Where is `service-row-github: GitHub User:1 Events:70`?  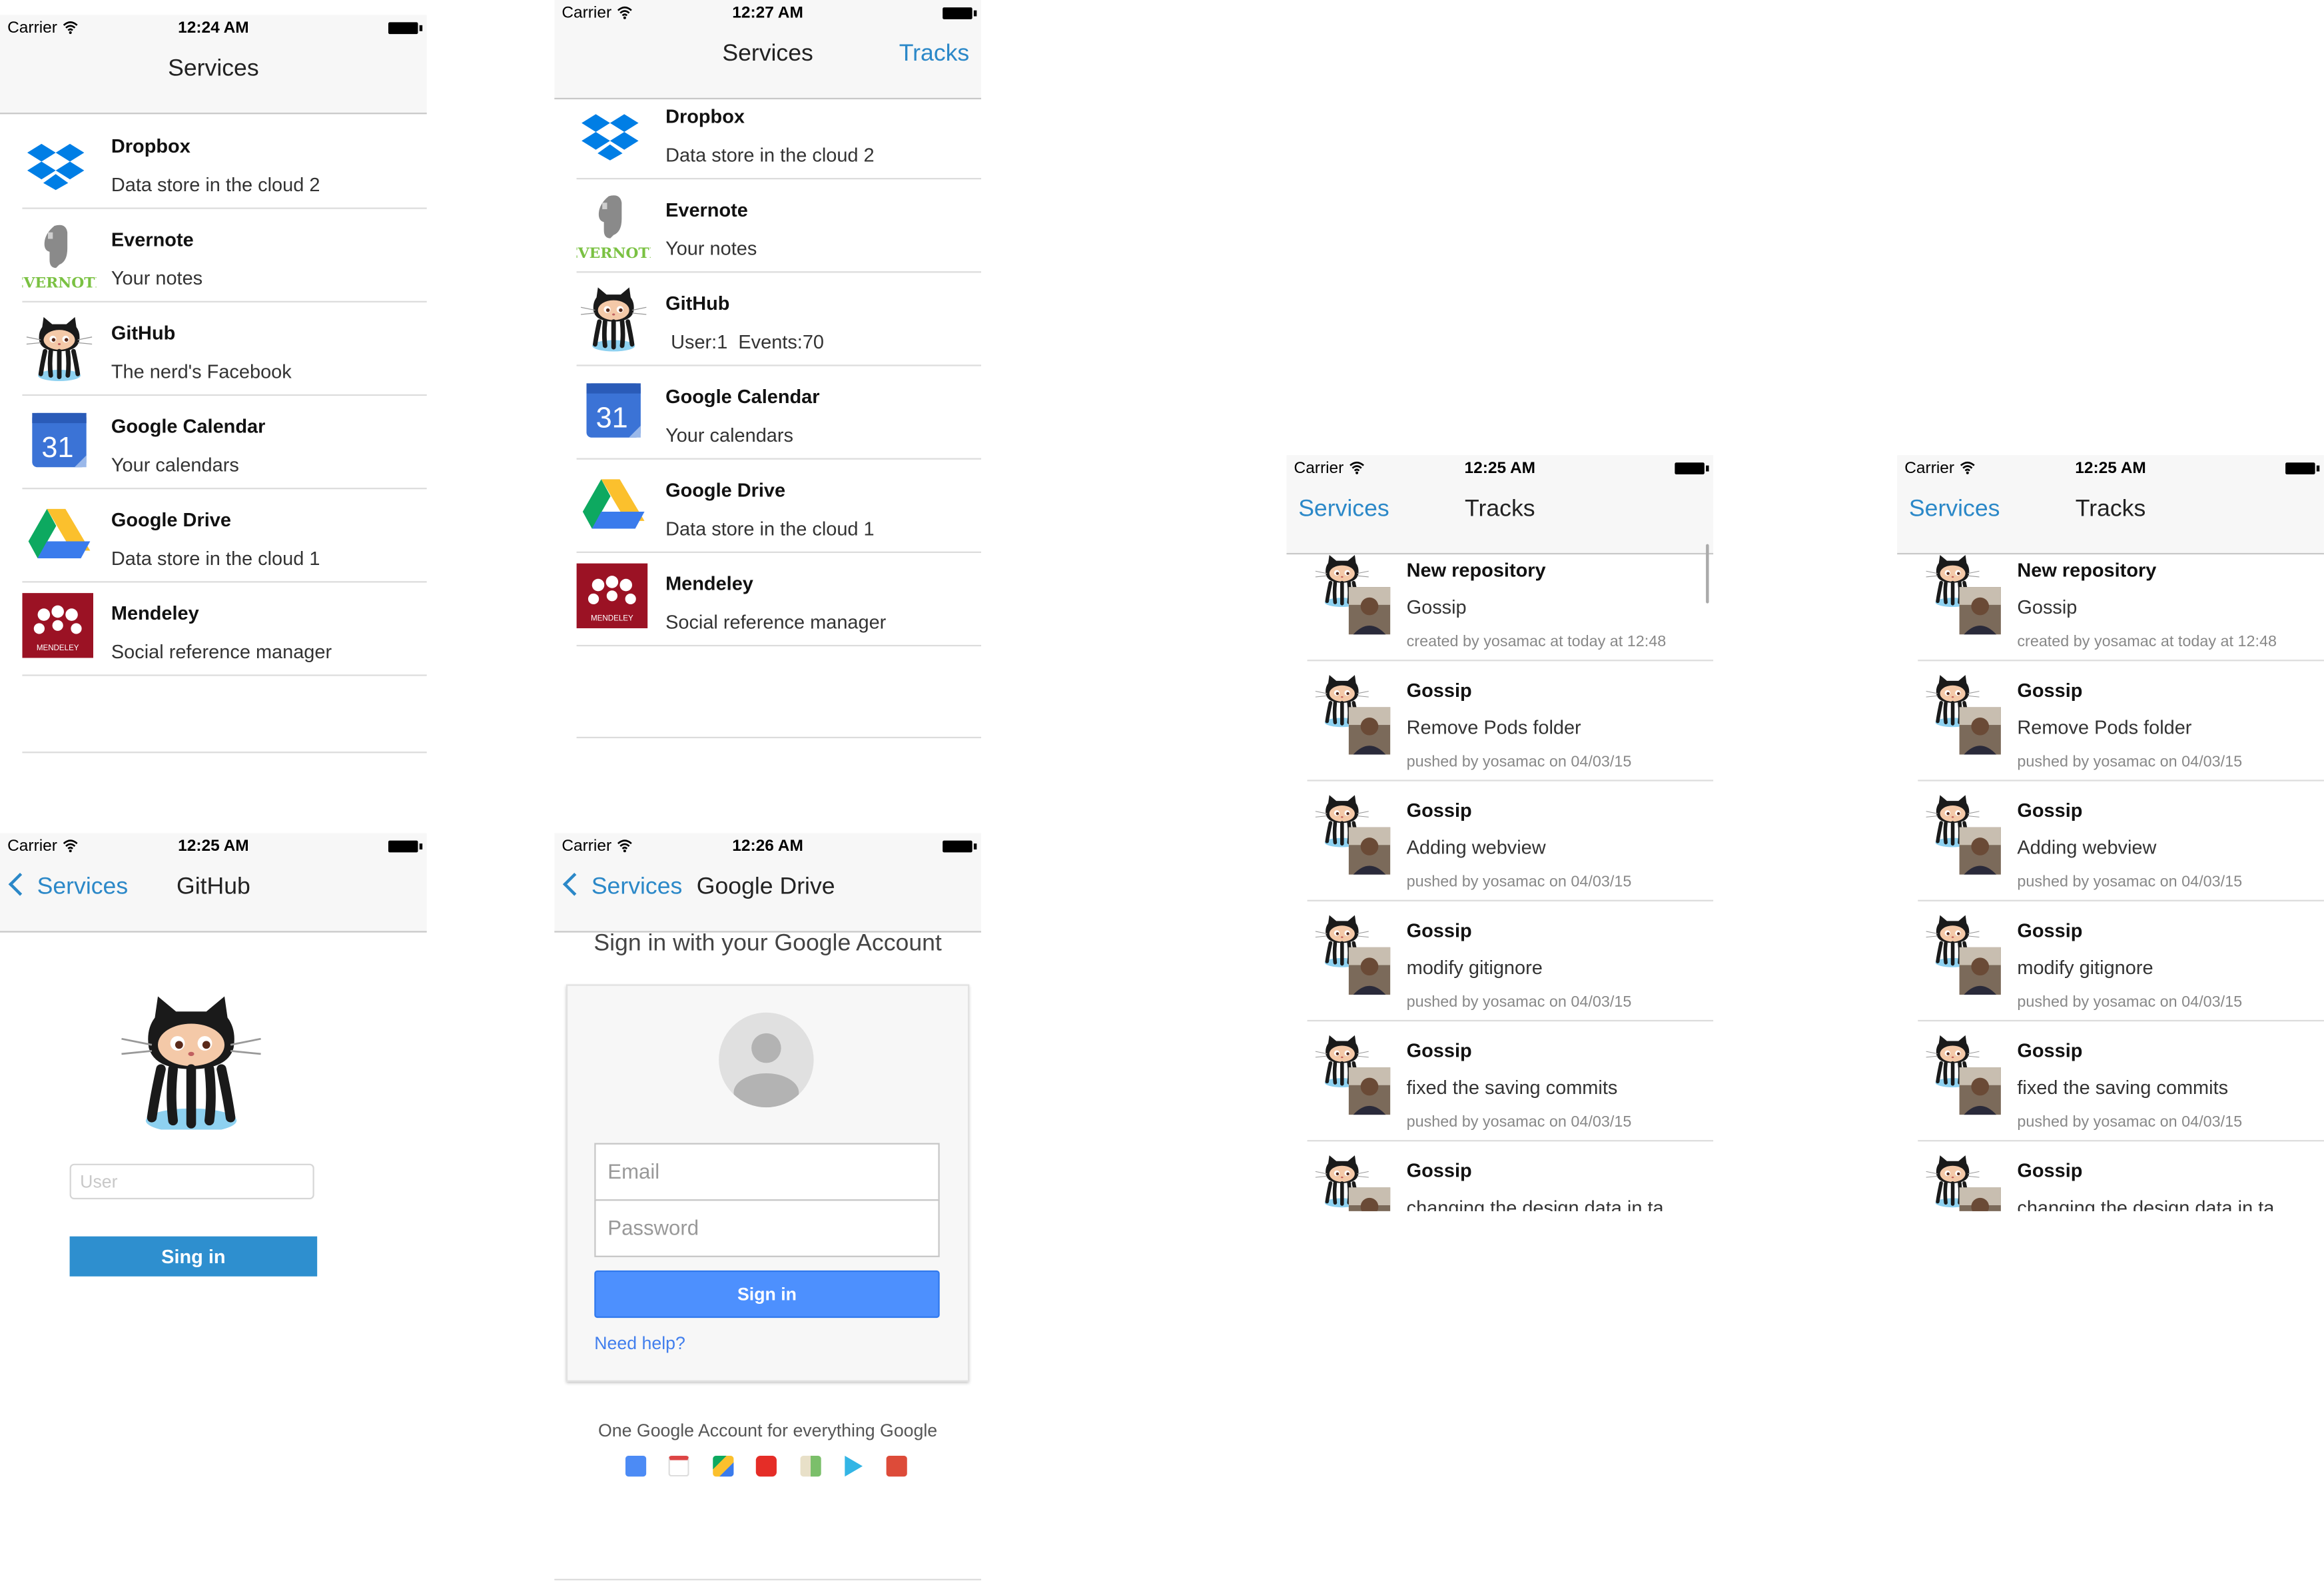
service-row-github: GitHub User:1 Events:70 is located at coordinates (779, 318).